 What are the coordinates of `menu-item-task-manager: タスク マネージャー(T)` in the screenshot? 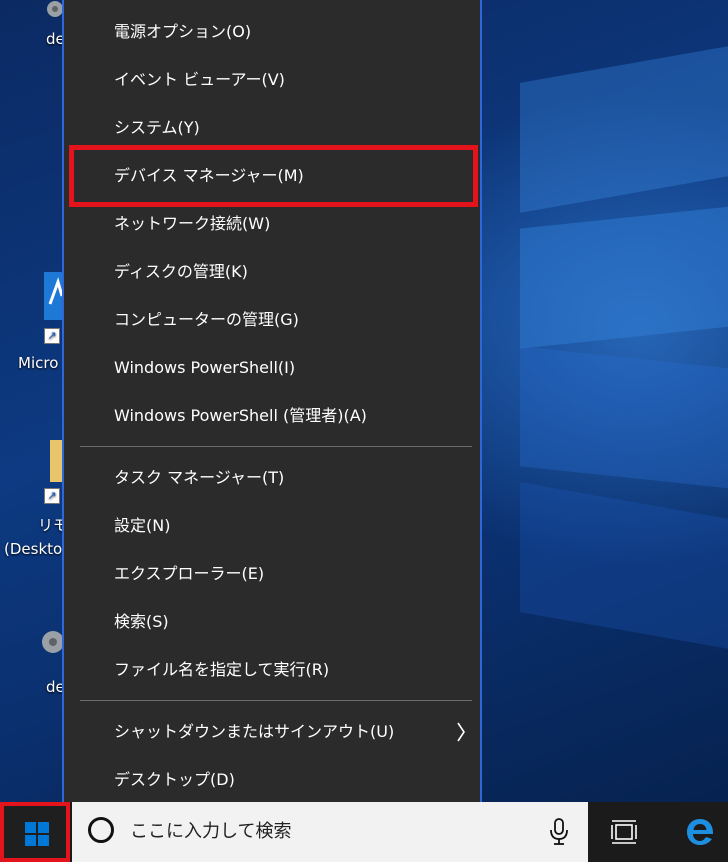 It's located at (272, 478).